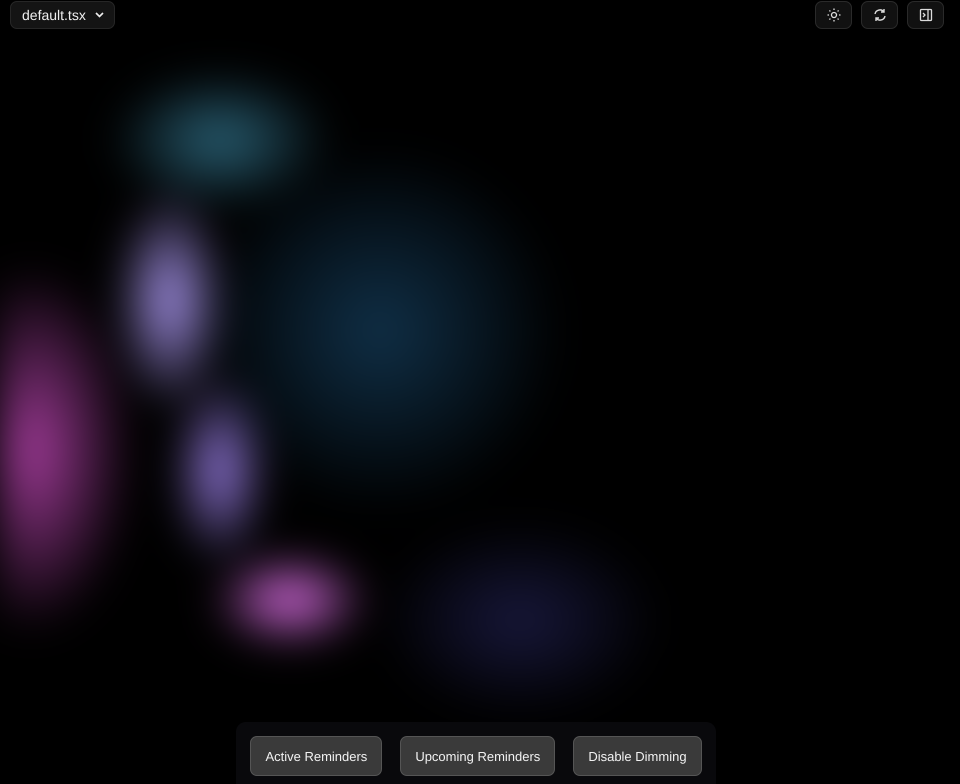  I want to click on sidebar-icon, so click(925, 15).